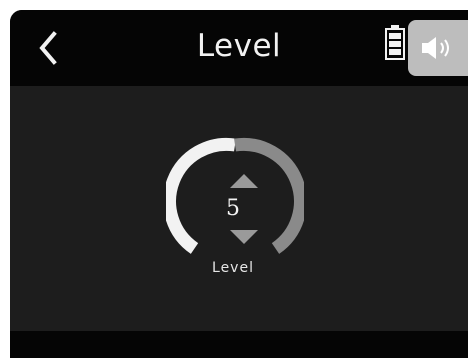 This screenshot has height=358, width=468. Describe the element at coordinates (233, 268) in the screenshot. I see `level-label: Level` at that location.